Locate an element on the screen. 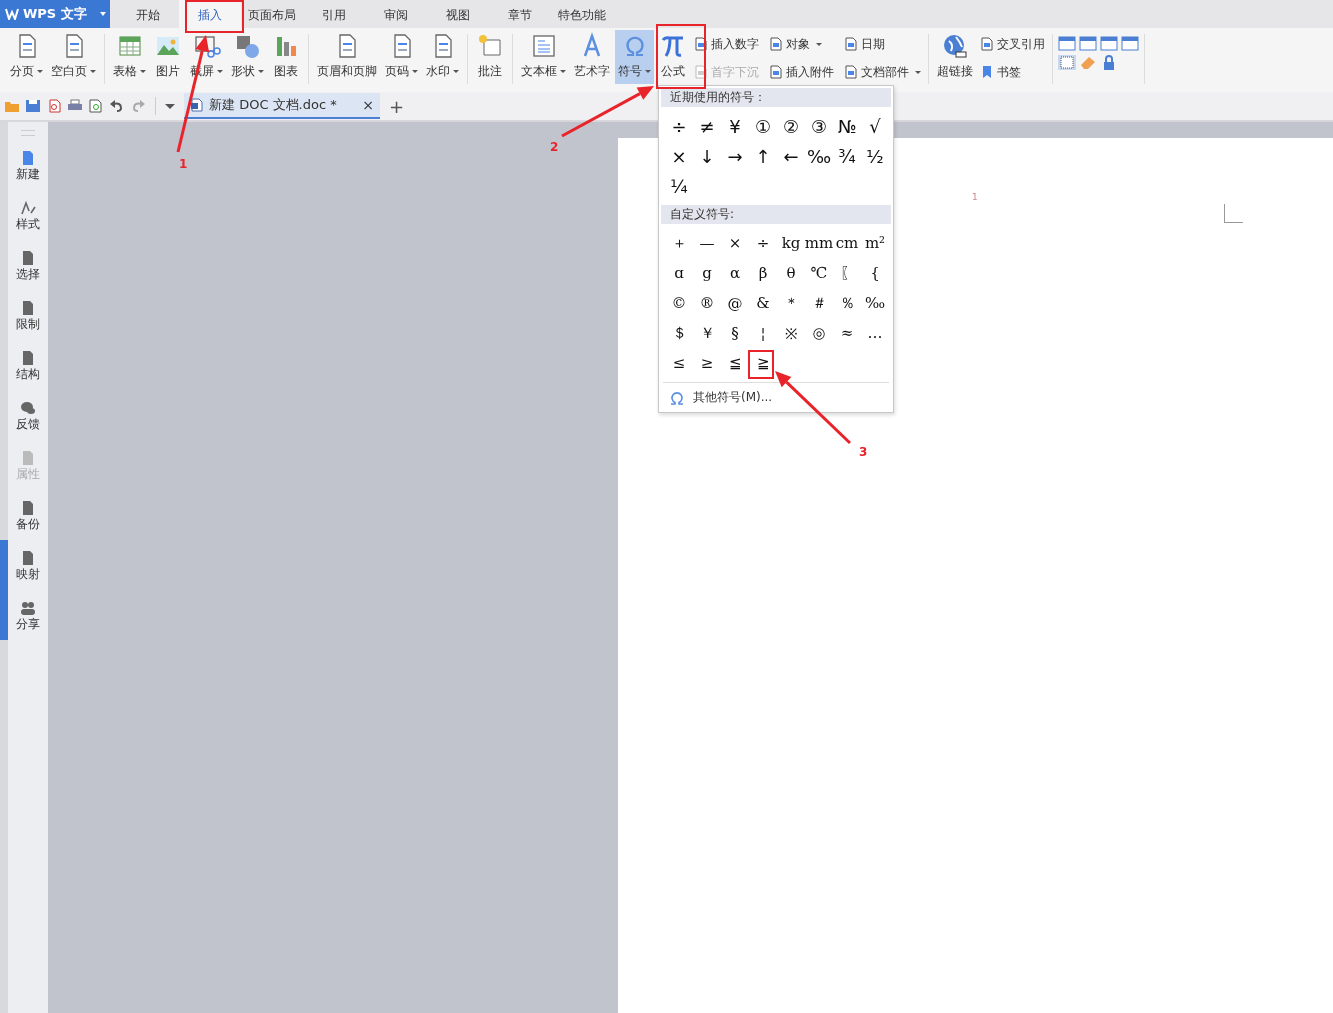  sidebar-item: 反馈 is located at coordinates (28, 425).